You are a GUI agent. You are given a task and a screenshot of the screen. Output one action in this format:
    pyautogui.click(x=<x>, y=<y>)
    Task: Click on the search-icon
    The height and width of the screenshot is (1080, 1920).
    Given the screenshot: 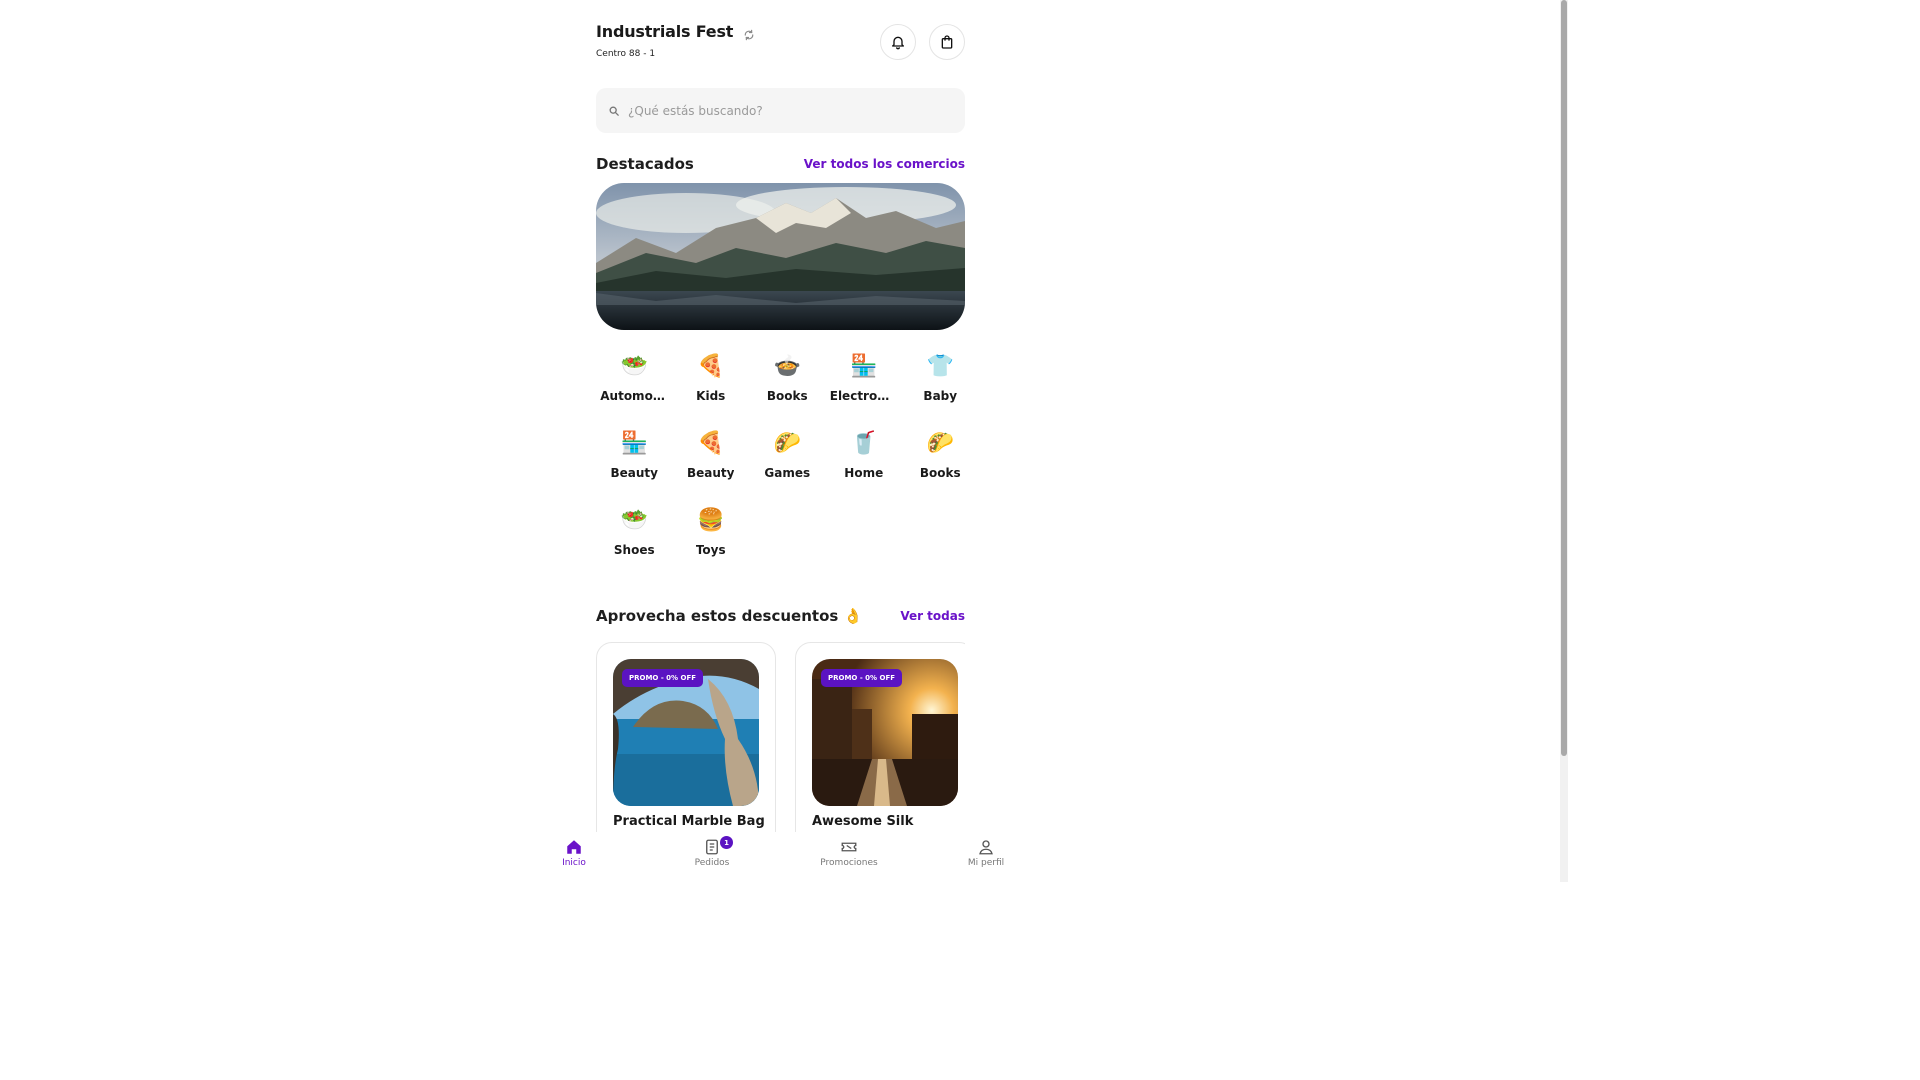 What is the action you would take?
    pyautogui.click(x=614, y=111)
    